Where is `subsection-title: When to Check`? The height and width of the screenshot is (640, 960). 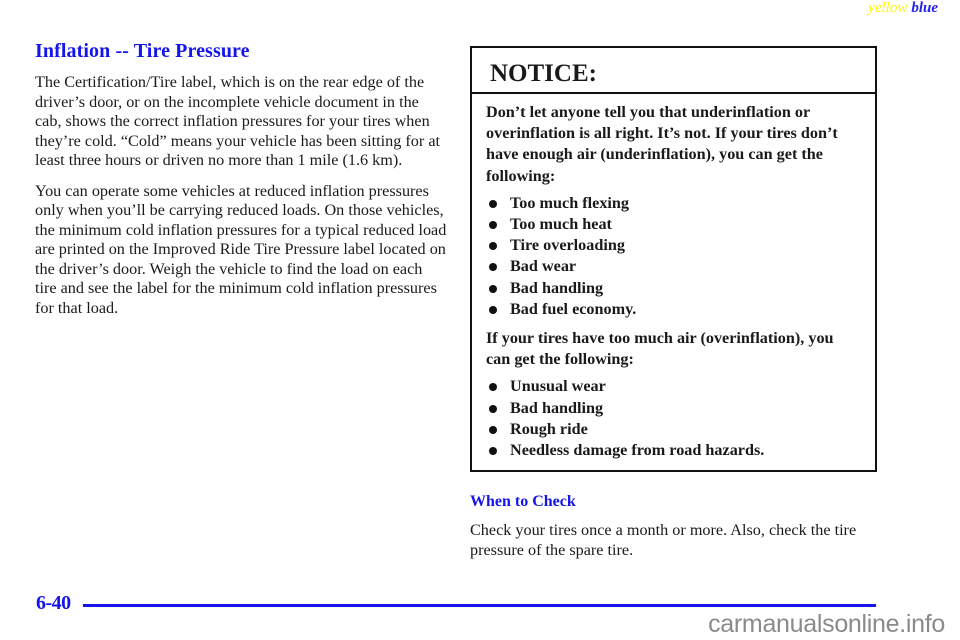
subsection-title: When to Check is located at coordinates (523, 501).